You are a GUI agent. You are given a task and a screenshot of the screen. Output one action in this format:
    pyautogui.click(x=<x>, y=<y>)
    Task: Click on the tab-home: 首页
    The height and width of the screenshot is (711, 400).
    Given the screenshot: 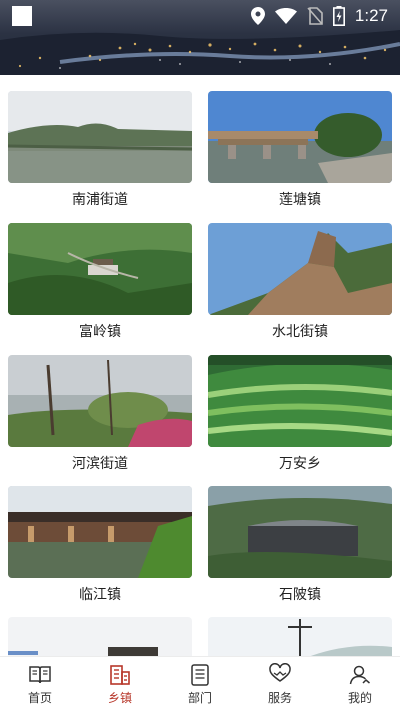 What is the action you would take?
    pyautogui.click(x=40, y=684)
    